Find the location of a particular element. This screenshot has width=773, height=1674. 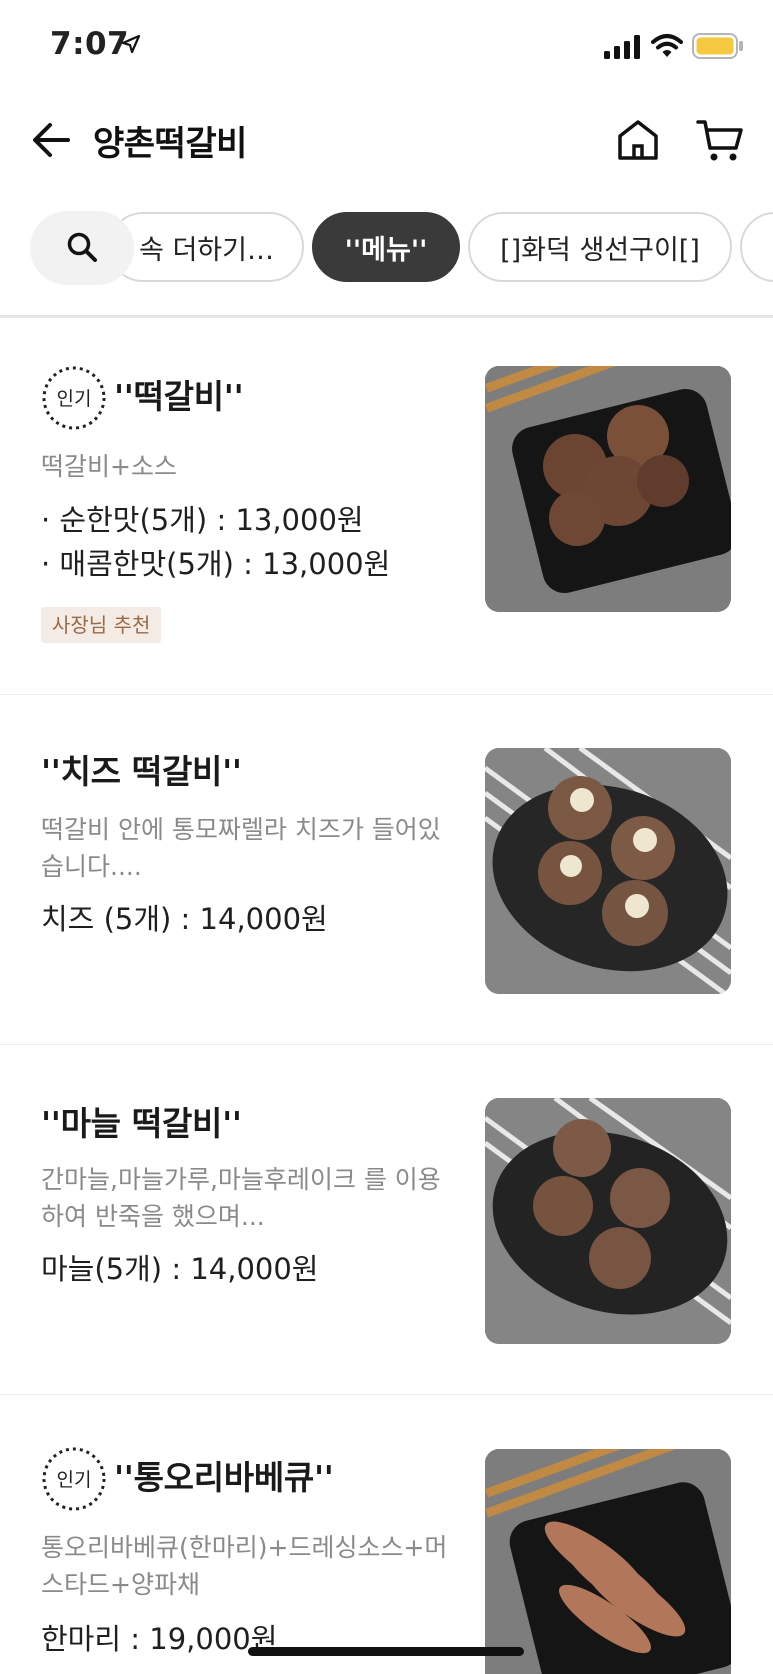

tab-next-category: " is located at coordinates (756, 247).